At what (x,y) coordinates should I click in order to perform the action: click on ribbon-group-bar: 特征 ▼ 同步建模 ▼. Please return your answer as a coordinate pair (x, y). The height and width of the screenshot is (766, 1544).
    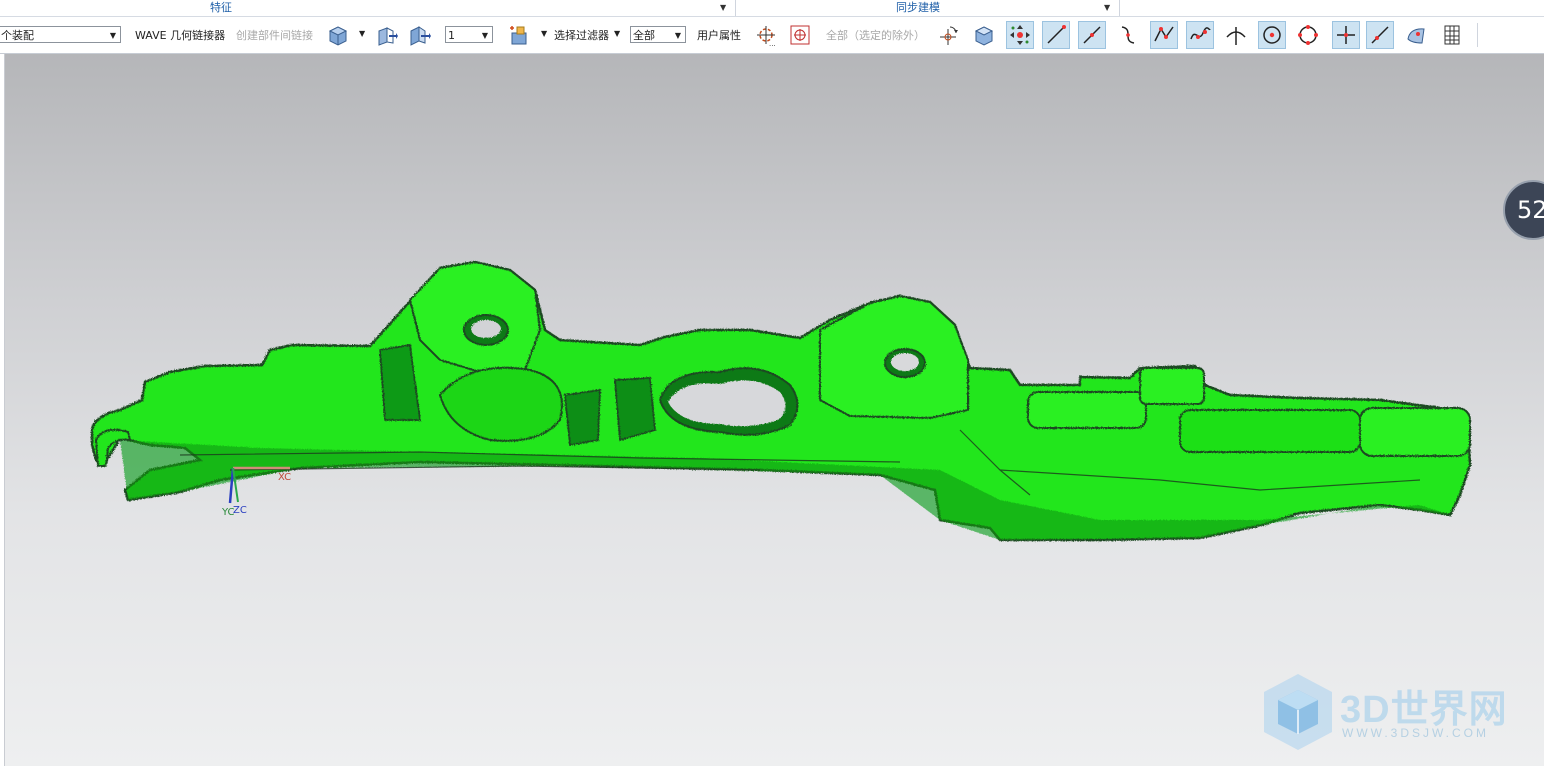
    Looking at the image, I should click on (772, 8).